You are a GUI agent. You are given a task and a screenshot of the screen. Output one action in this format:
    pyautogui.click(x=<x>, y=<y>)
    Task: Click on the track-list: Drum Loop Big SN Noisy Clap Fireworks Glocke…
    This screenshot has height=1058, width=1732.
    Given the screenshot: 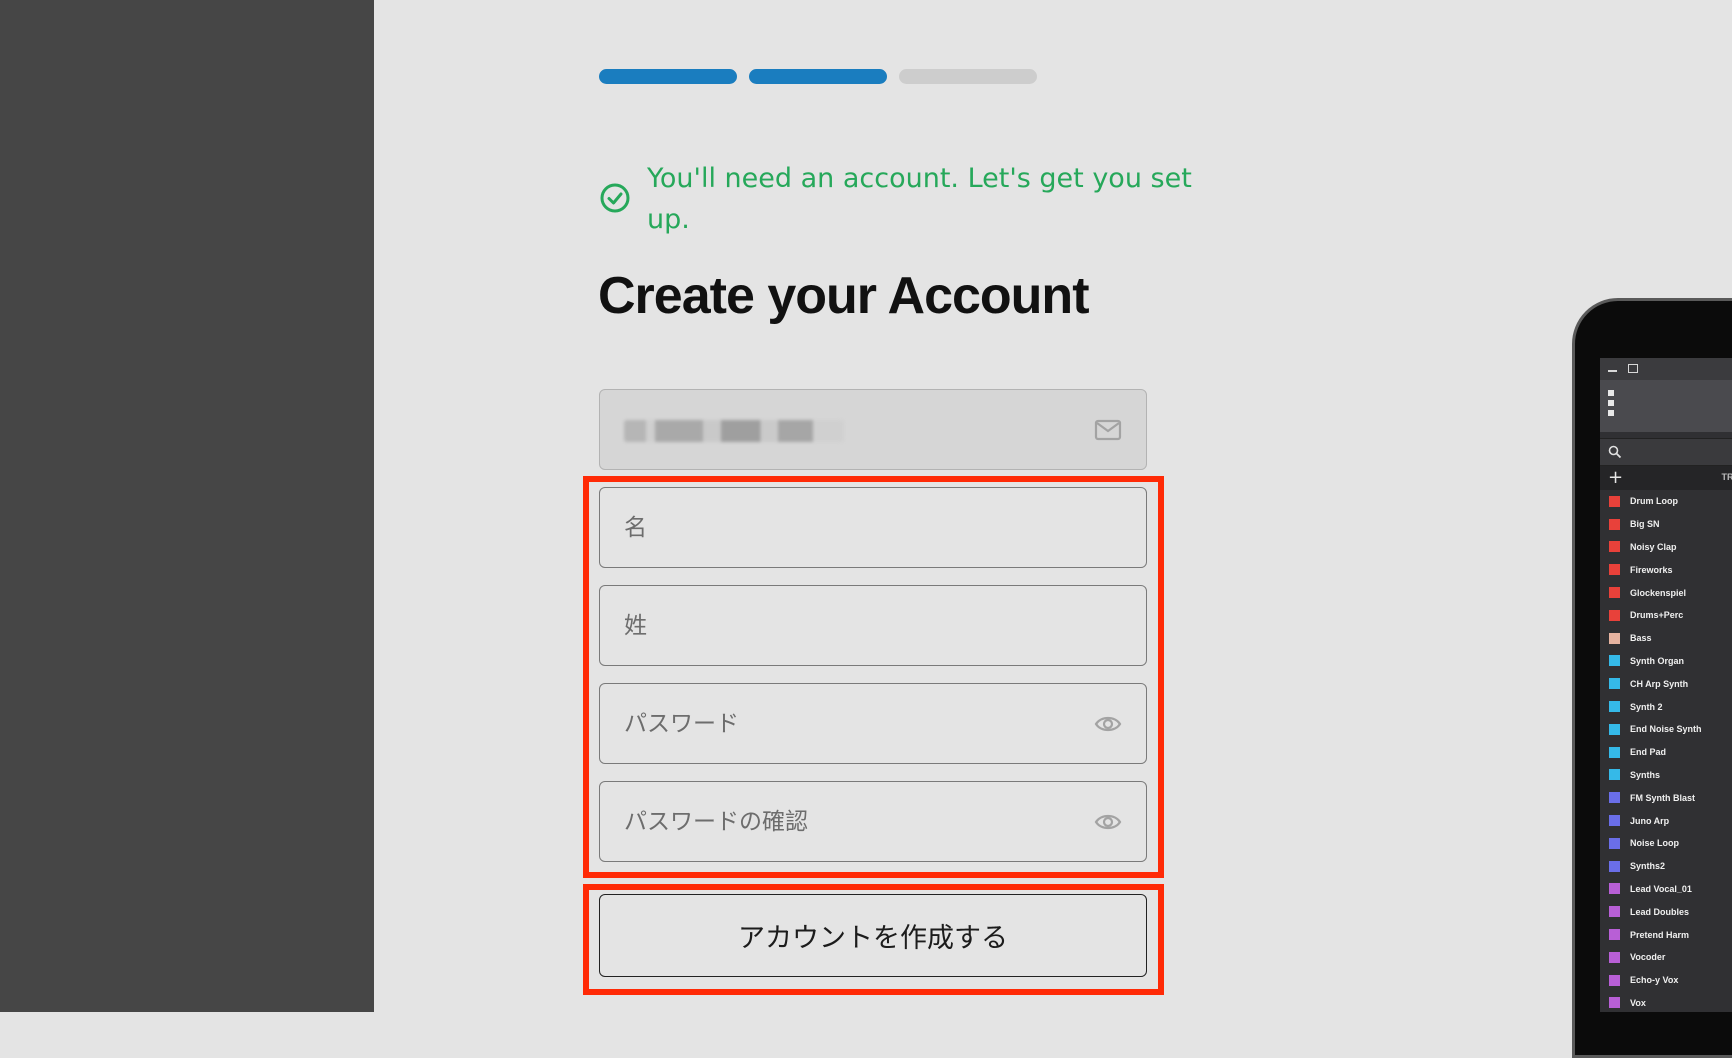 What is the action you would take?
    pyautogui.click(x=1666, y=751)
    